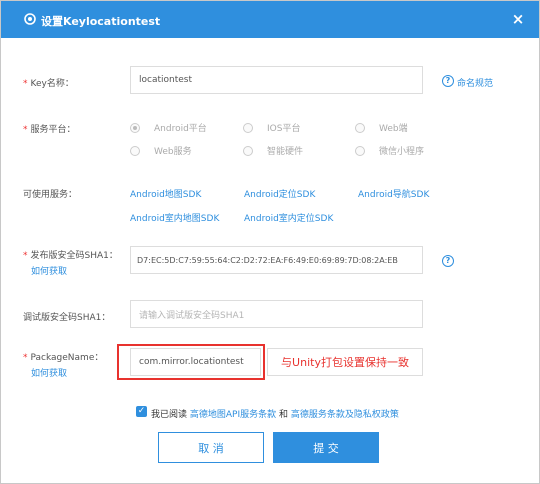  I want to click on radio-wechat-miniprogram: 微信小程序, so click(389, 150).